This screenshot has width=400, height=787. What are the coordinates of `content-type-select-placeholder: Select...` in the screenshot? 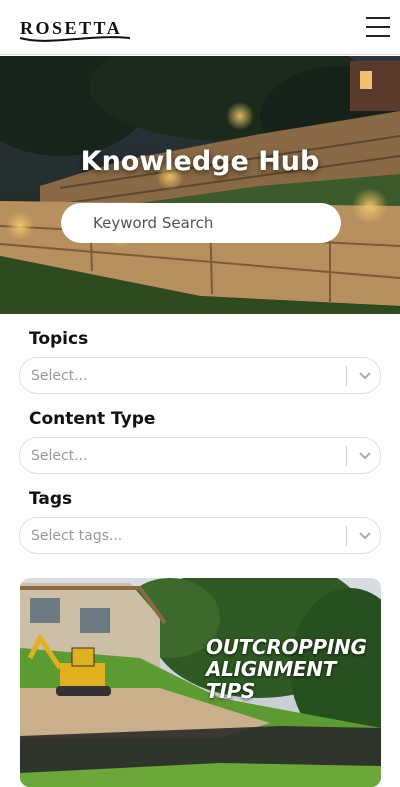 It's located at (59, 456).